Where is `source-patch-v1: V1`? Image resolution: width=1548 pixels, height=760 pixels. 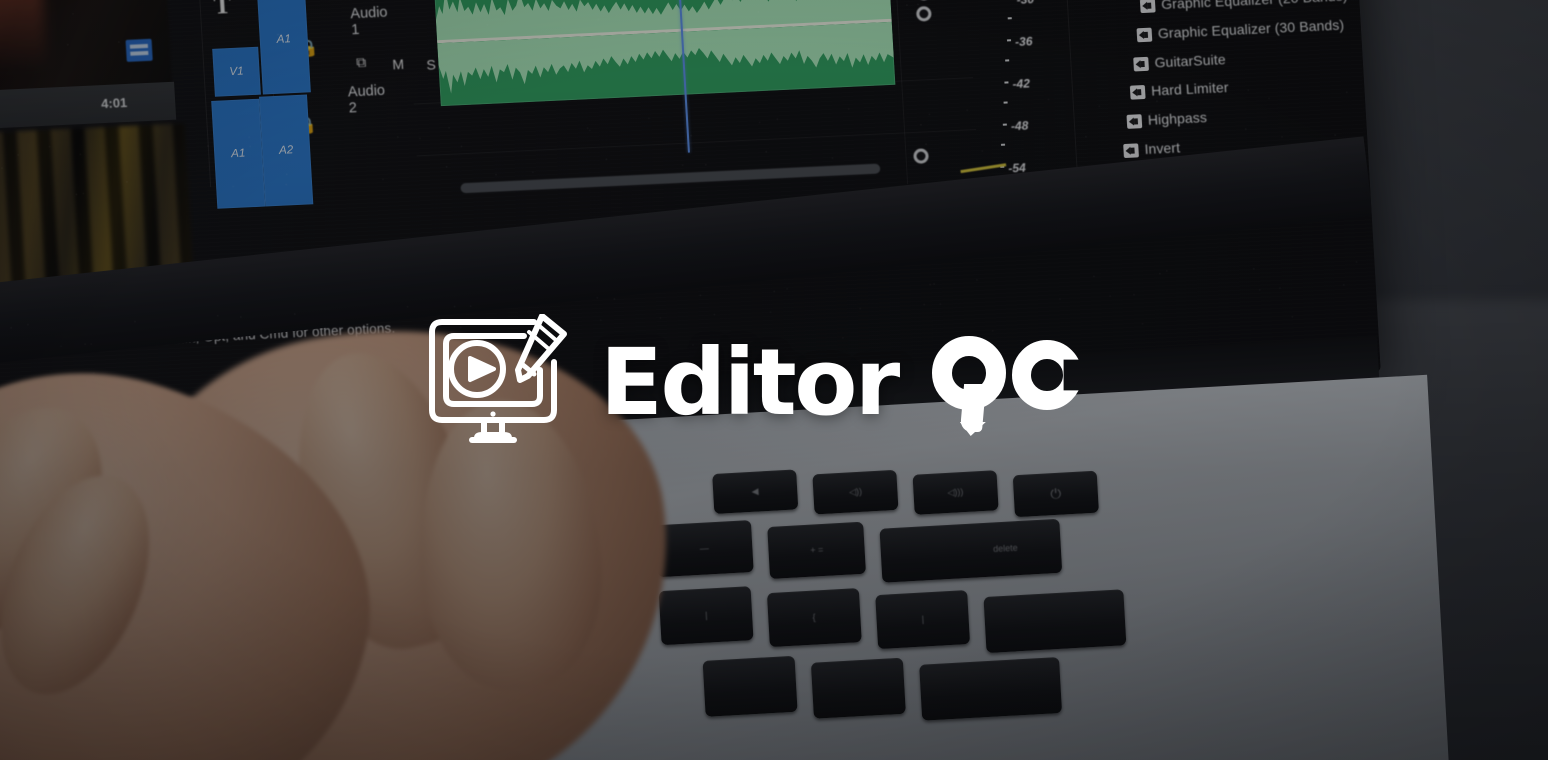 source-patch-v1: V1 is located at coordinates (236, 71).